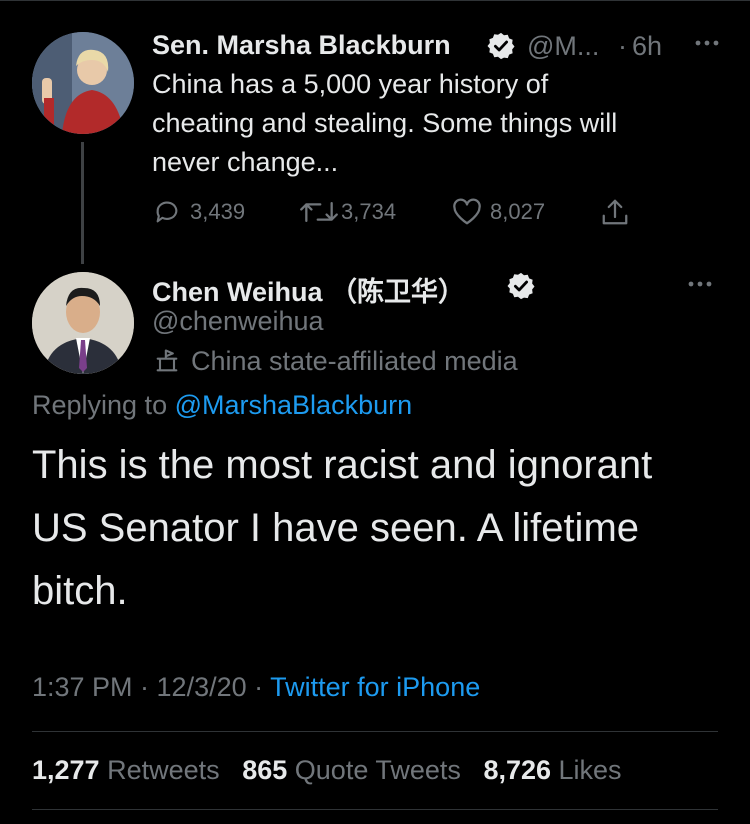 Image resolution: width=750 pixels, height=824 pixels. Describe the element at coordinates (265, 770) in the screenshot. I see `quote-tweets-number: 865` at that location.